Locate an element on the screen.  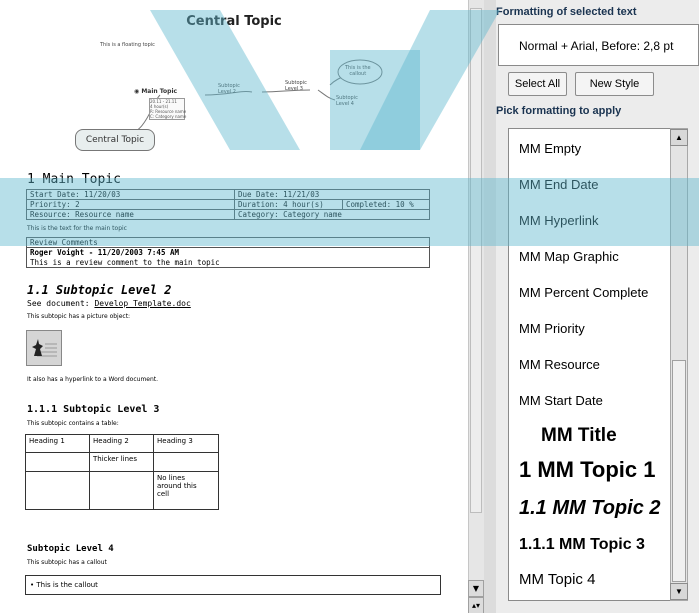
map-subtopic-level-4: Subtopic Level 4 is located at coordinates (347, 101).